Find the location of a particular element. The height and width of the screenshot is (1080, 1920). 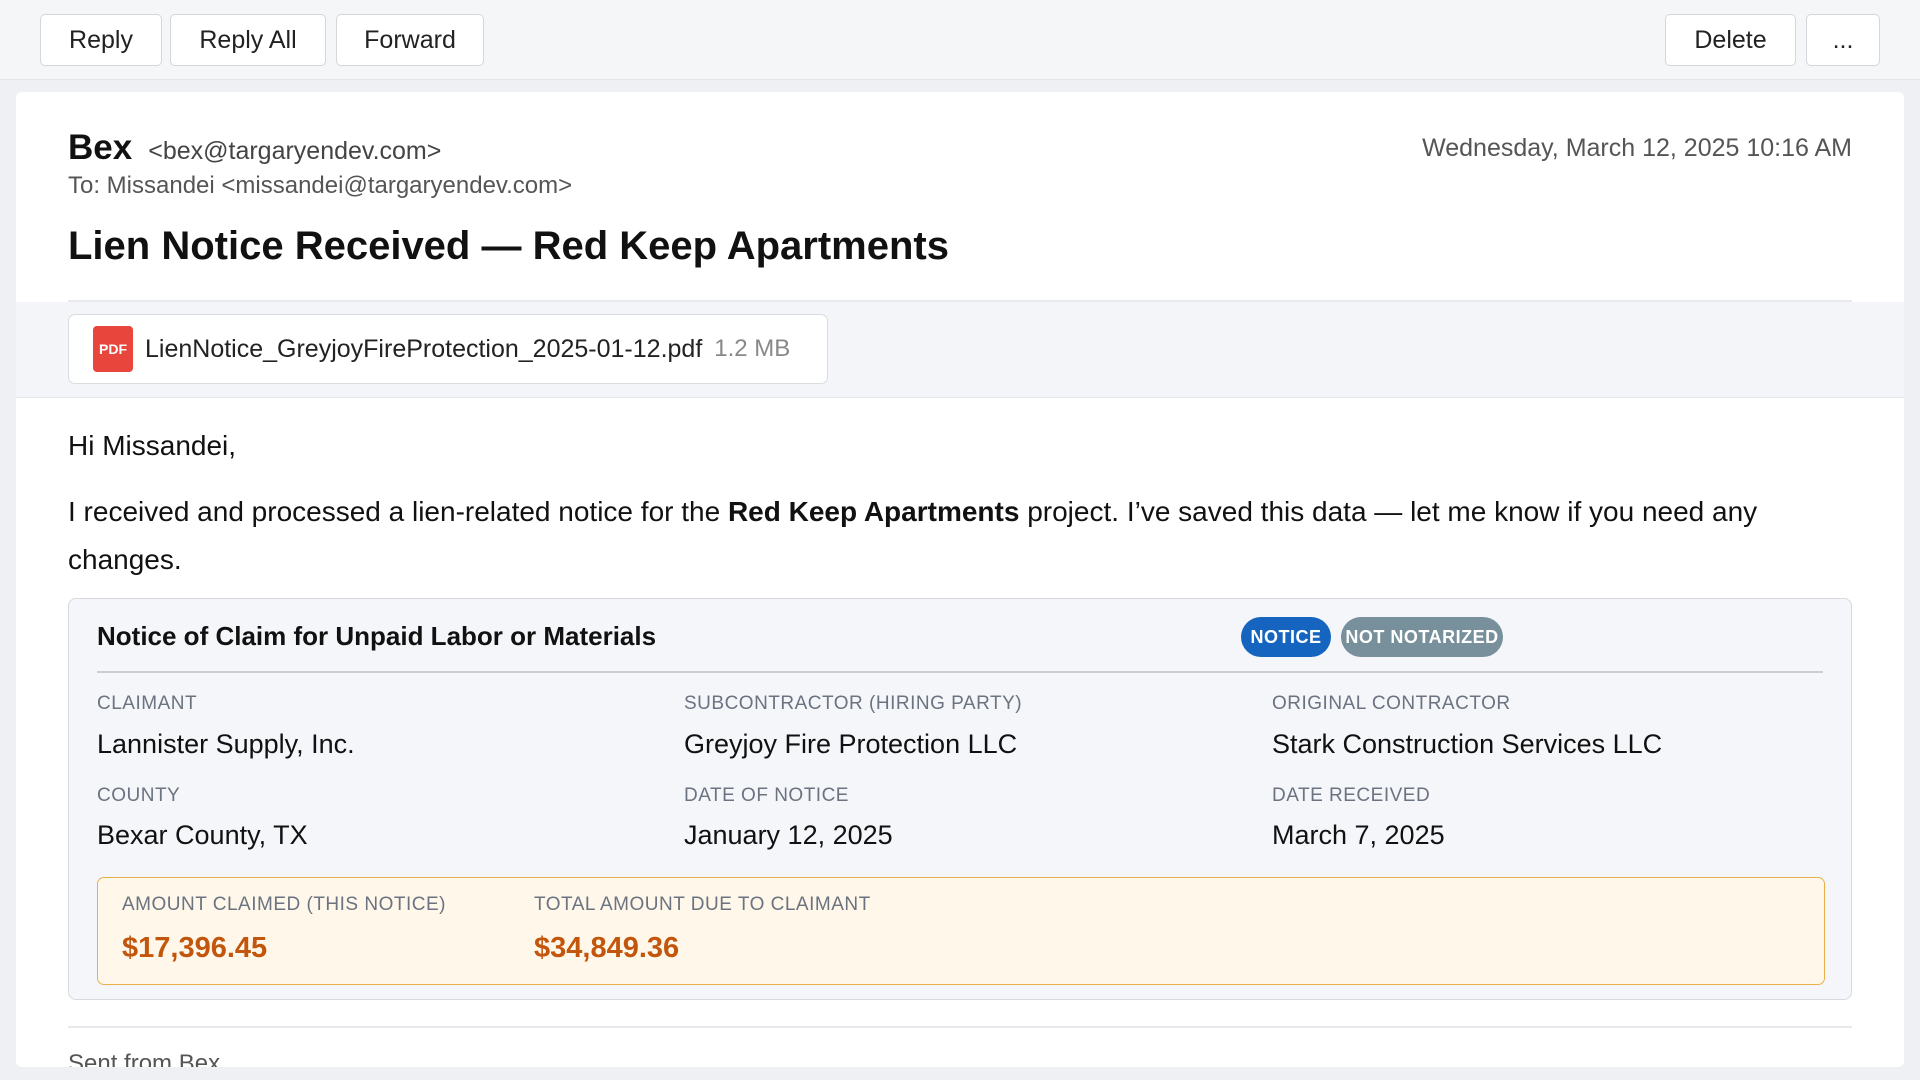

sender-name: Bex is located at coordinates (100, 147).